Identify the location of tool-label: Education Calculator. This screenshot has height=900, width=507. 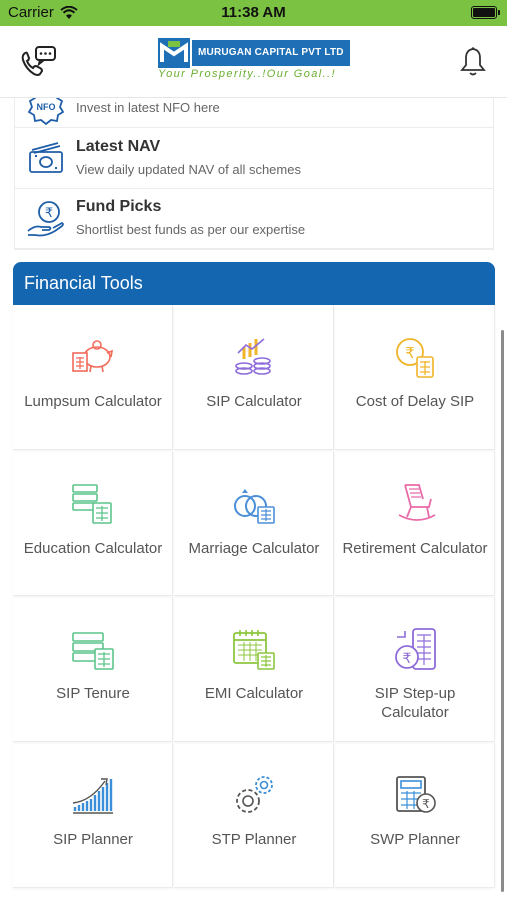
(93, 548).